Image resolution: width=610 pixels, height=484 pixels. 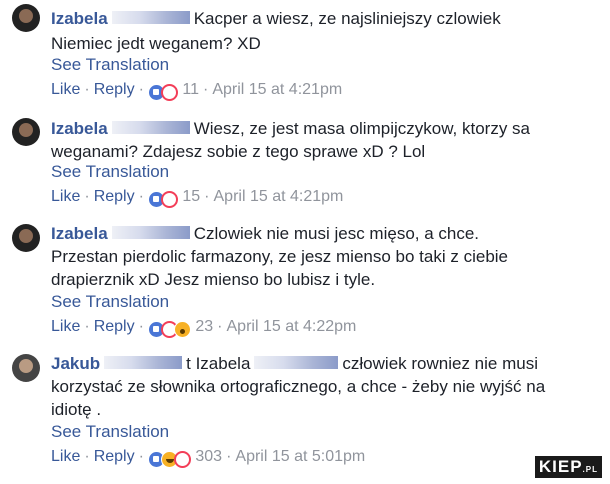 I want to click on comment-text-line: Jakub t Izabela człowiek rowniez nie musi, so click(x=294, y=363).